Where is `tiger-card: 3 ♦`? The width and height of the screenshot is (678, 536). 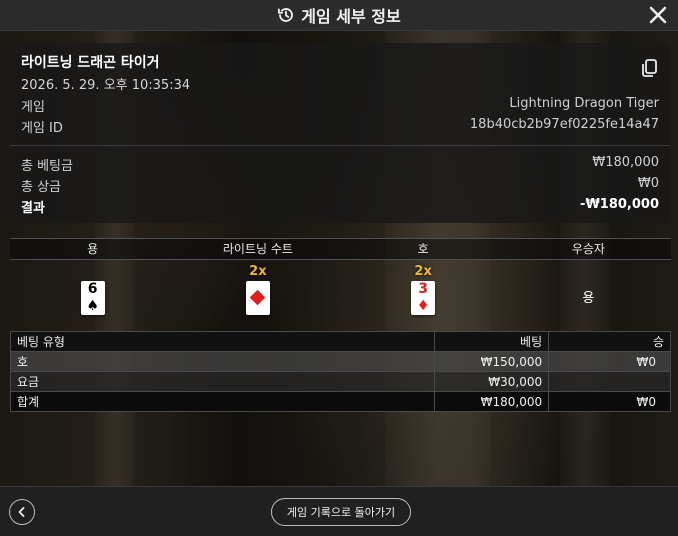
tiger-card: 3 ♦ is located at coordinates (423, 298).